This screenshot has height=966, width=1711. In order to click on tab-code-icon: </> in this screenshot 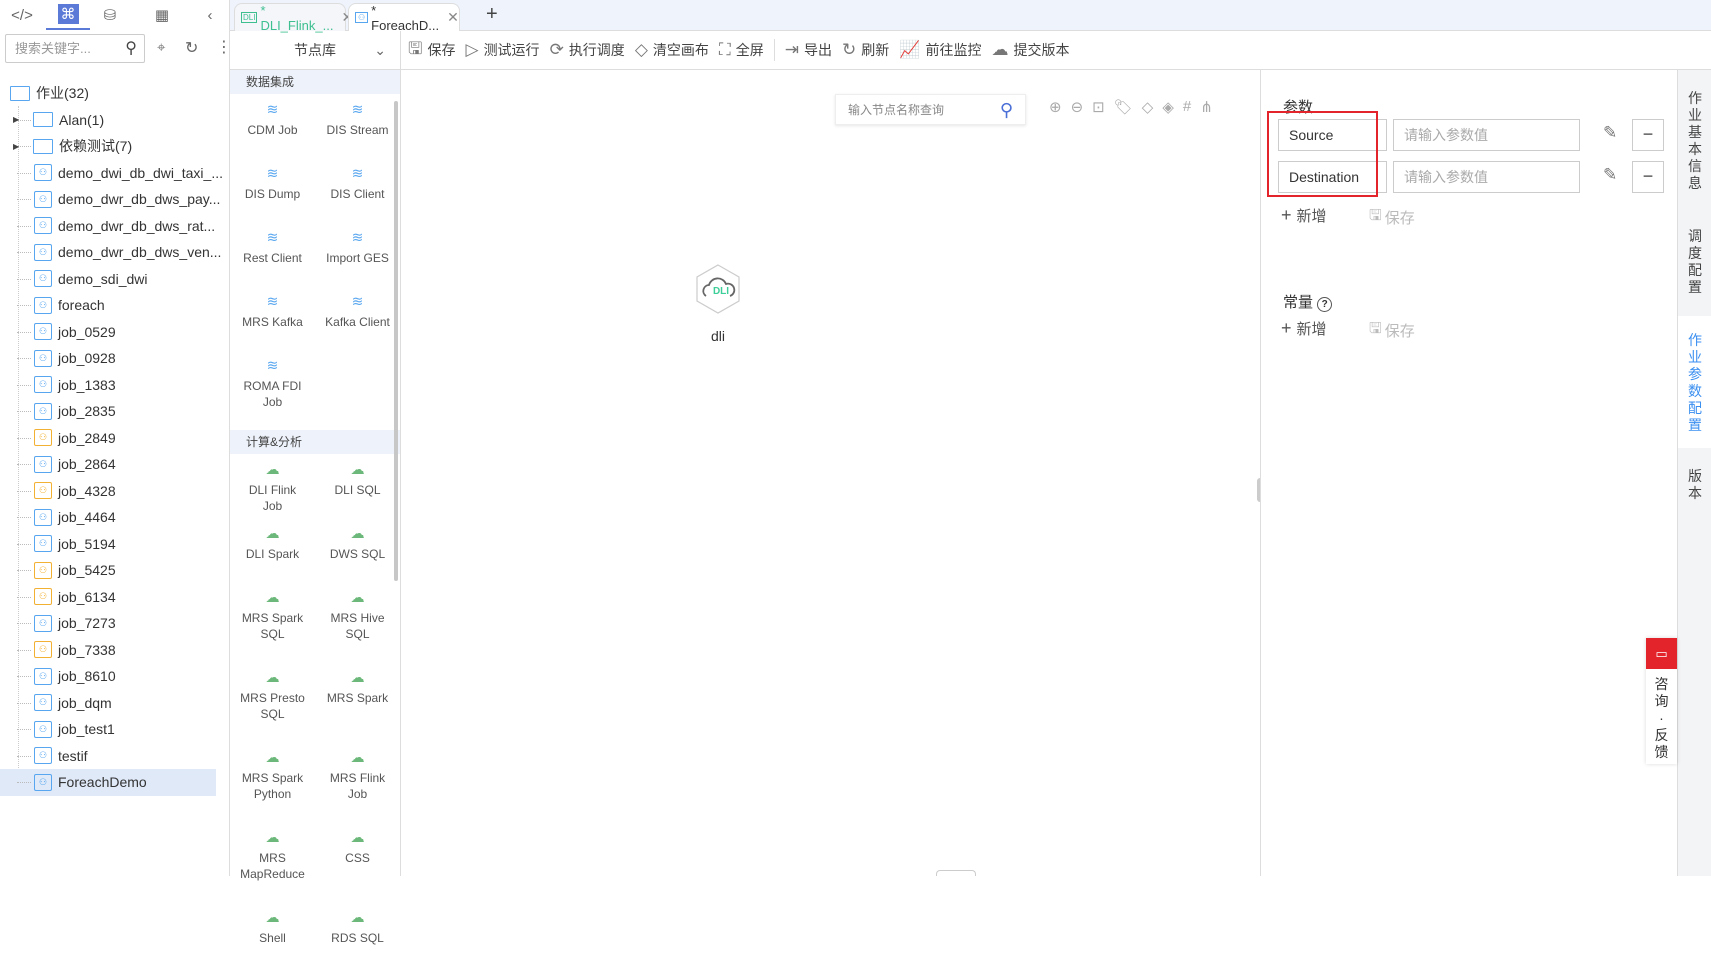, I will do `click(22, 15)`.